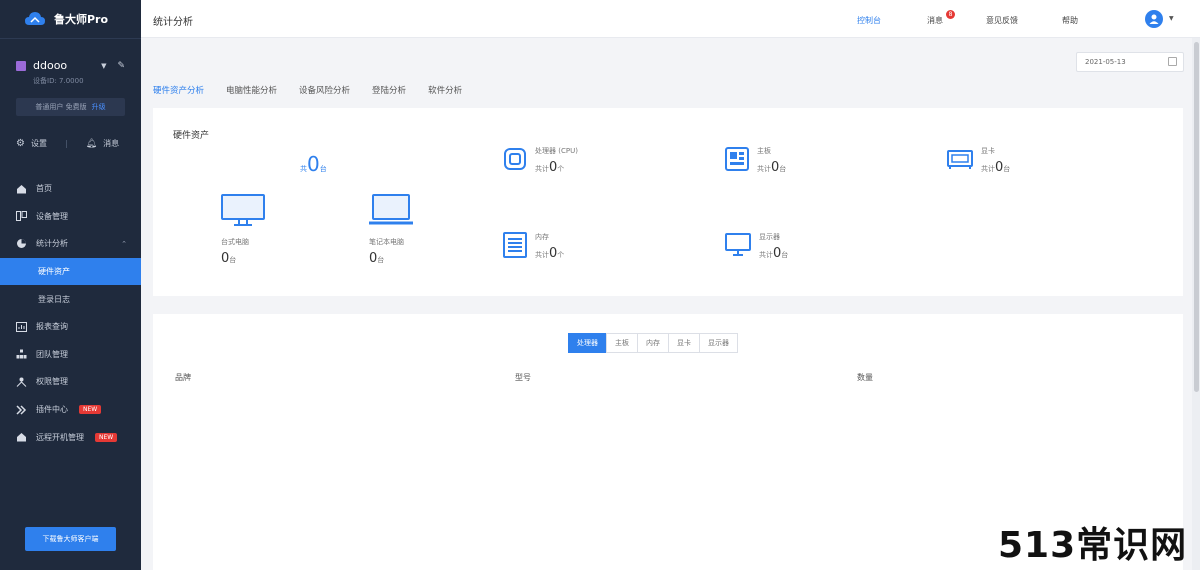  I want to click on devices-icon, so click(21, 216).